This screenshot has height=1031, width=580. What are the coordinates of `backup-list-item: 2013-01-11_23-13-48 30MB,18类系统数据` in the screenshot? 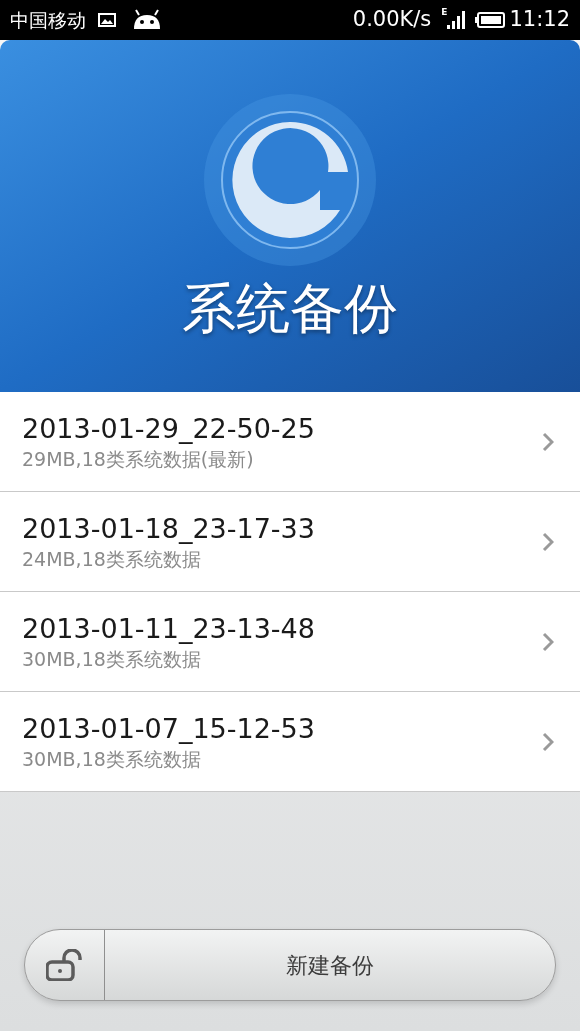 It's located at (290, 642).